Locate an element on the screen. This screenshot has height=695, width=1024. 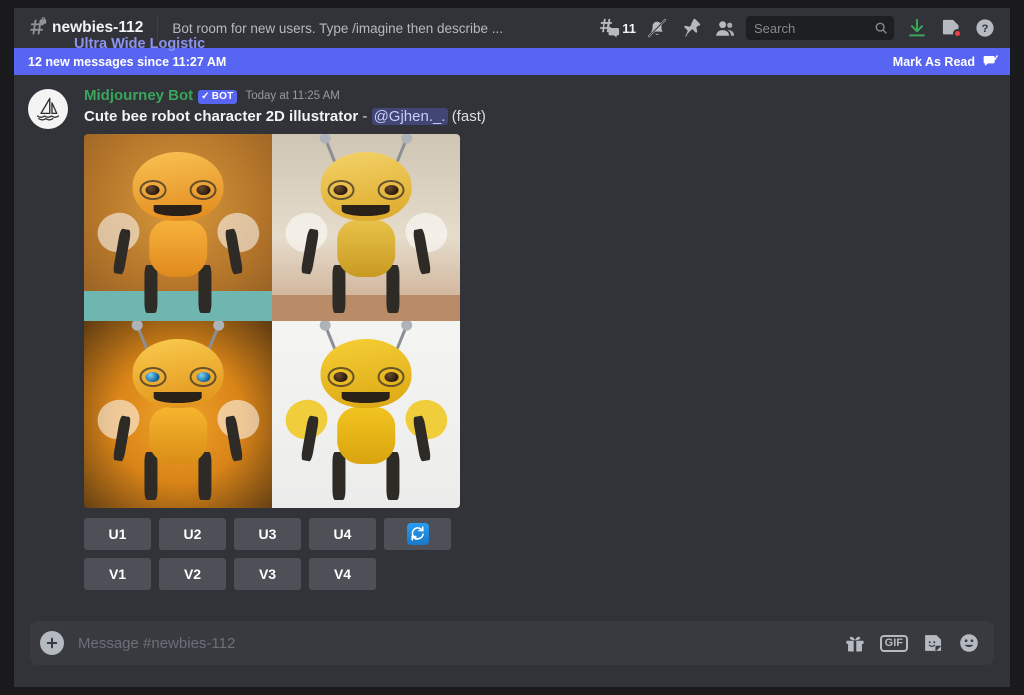
variation-button-v3: V3 is located at coordinates (267, 573).